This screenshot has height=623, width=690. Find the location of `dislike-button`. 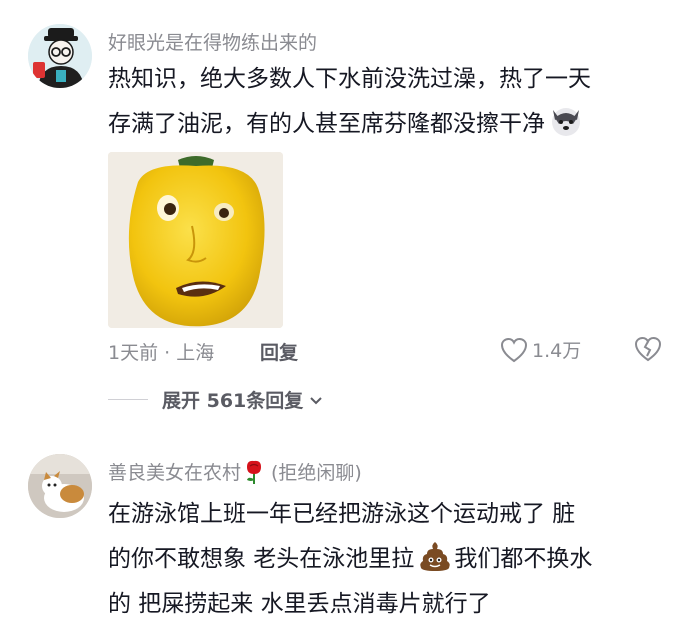

dislike-button is located at coordinates (648, 351).